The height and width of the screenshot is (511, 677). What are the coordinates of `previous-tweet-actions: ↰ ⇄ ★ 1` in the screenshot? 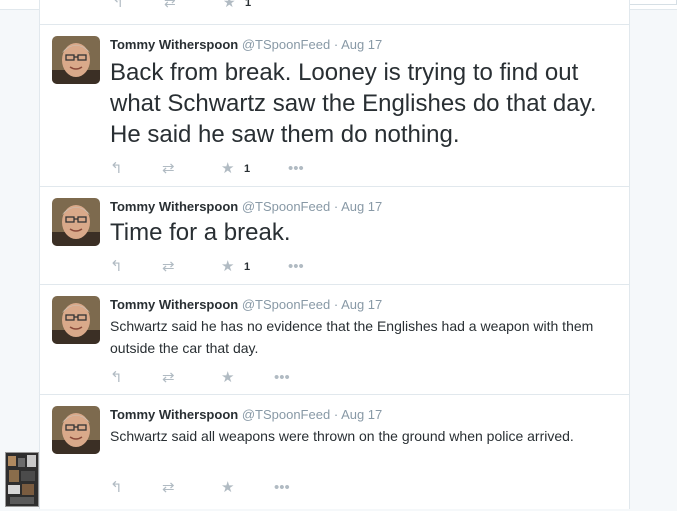 It's located at (334, 12).